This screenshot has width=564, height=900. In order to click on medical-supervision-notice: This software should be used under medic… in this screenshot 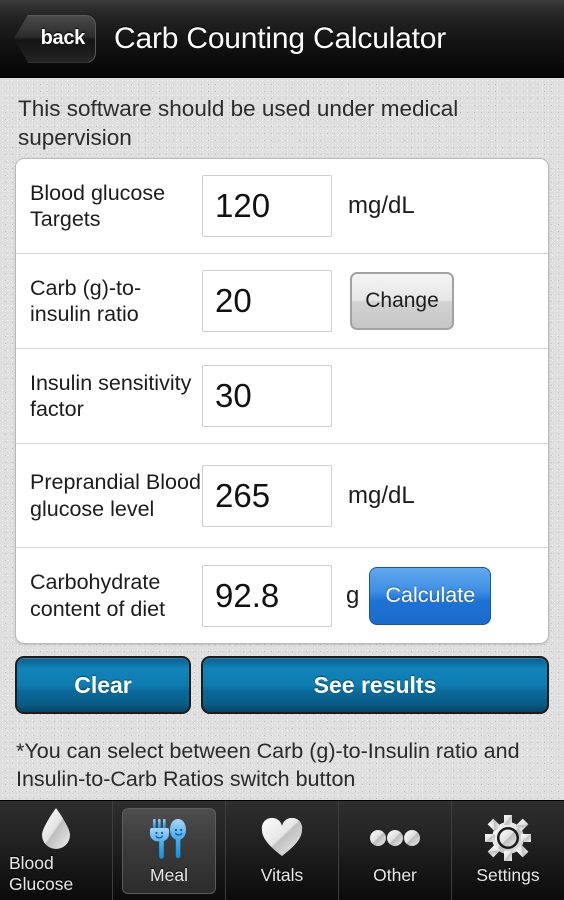, I will do `click(238, 123)`.